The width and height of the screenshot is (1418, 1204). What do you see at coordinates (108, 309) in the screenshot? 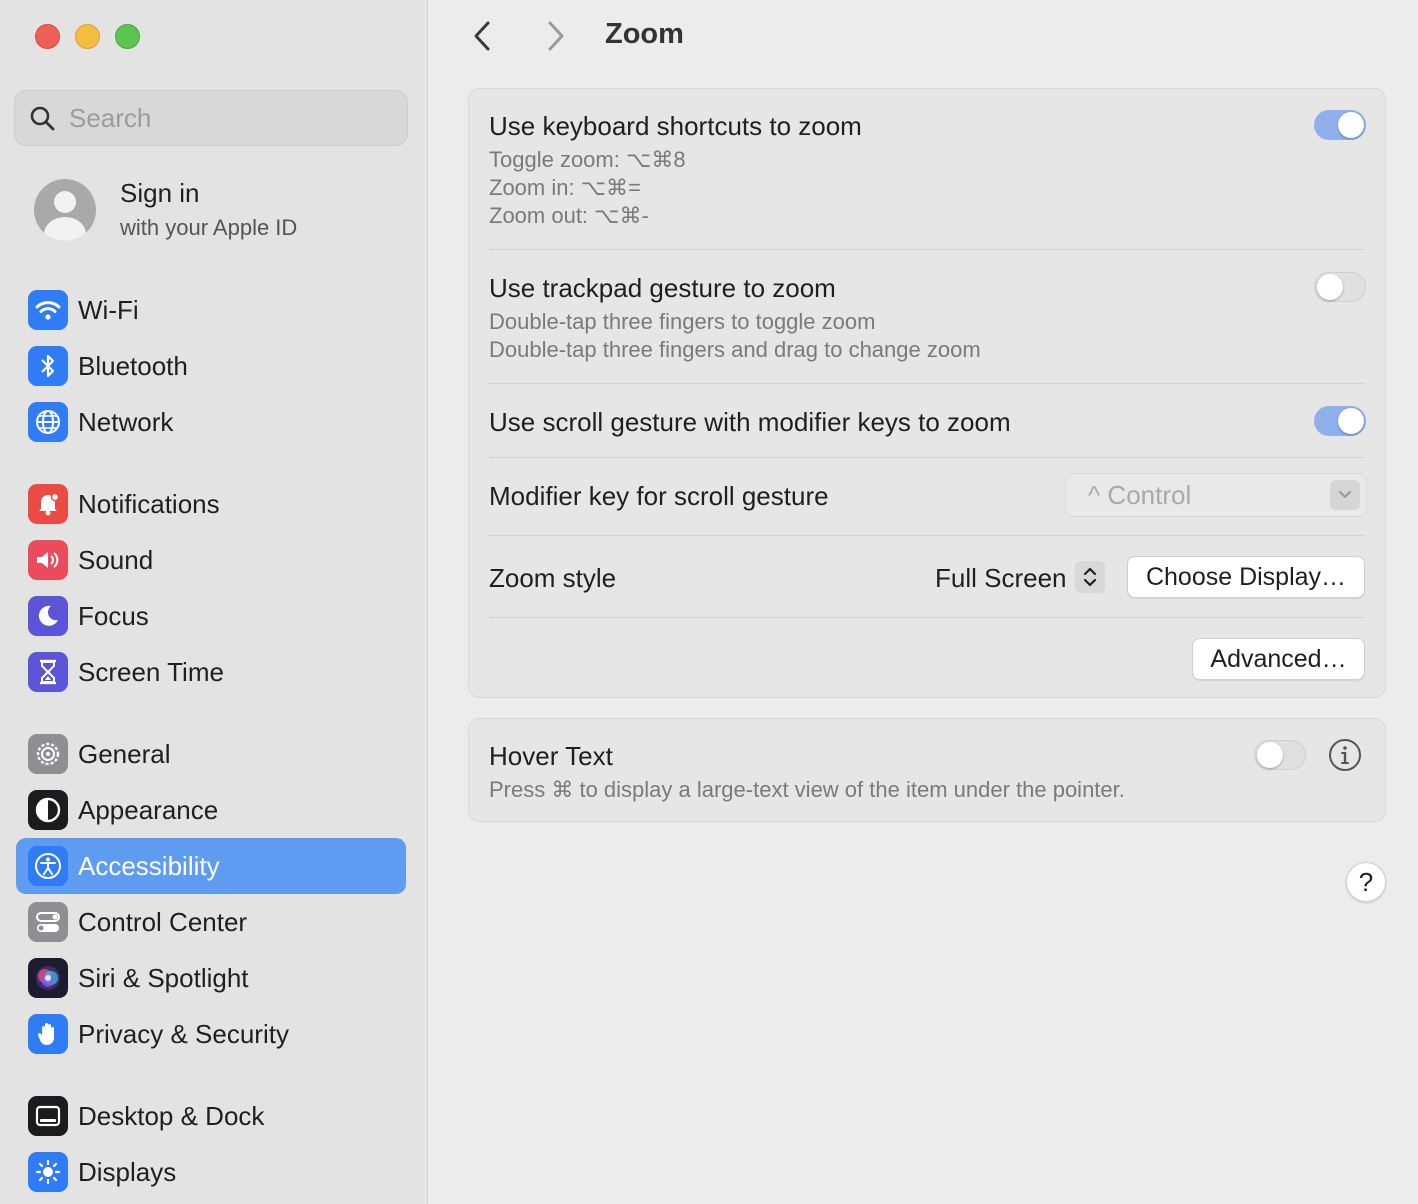
I see `sidebar-item-label: Wi-Fi` at bounding box center [108, 309].